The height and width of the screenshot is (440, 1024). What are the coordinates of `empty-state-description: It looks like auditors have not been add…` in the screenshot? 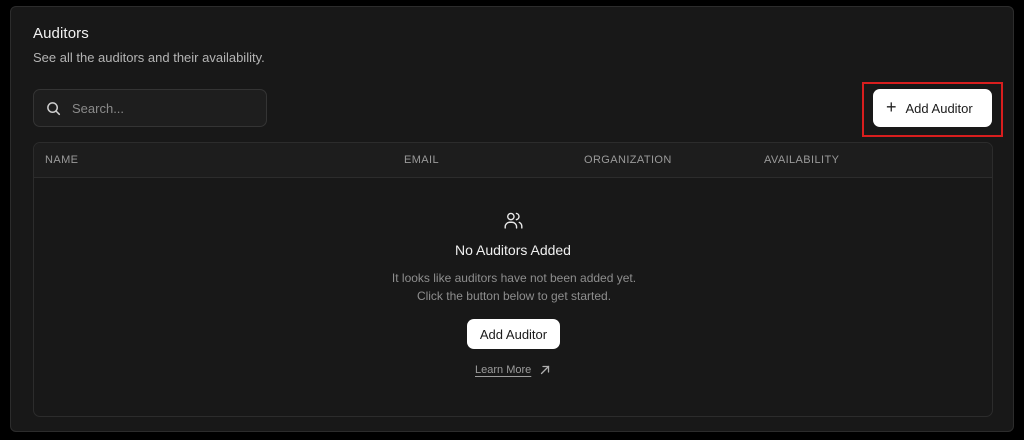 It's located at (514, 287).